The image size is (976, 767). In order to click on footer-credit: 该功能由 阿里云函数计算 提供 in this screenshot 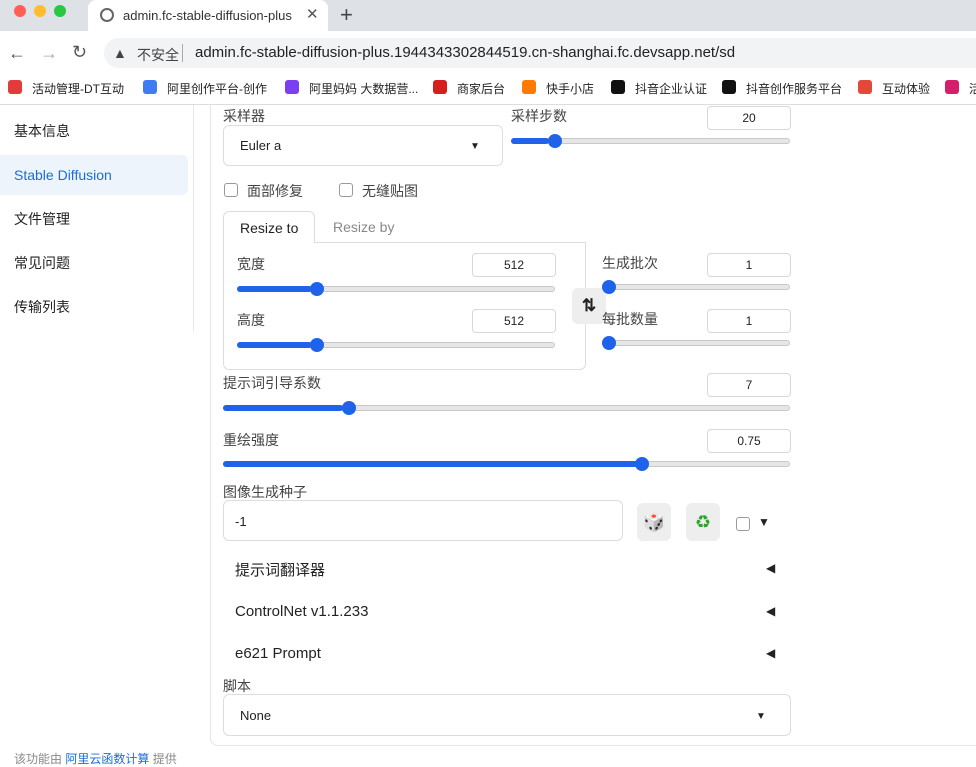, I will do `click(95, 758)`.